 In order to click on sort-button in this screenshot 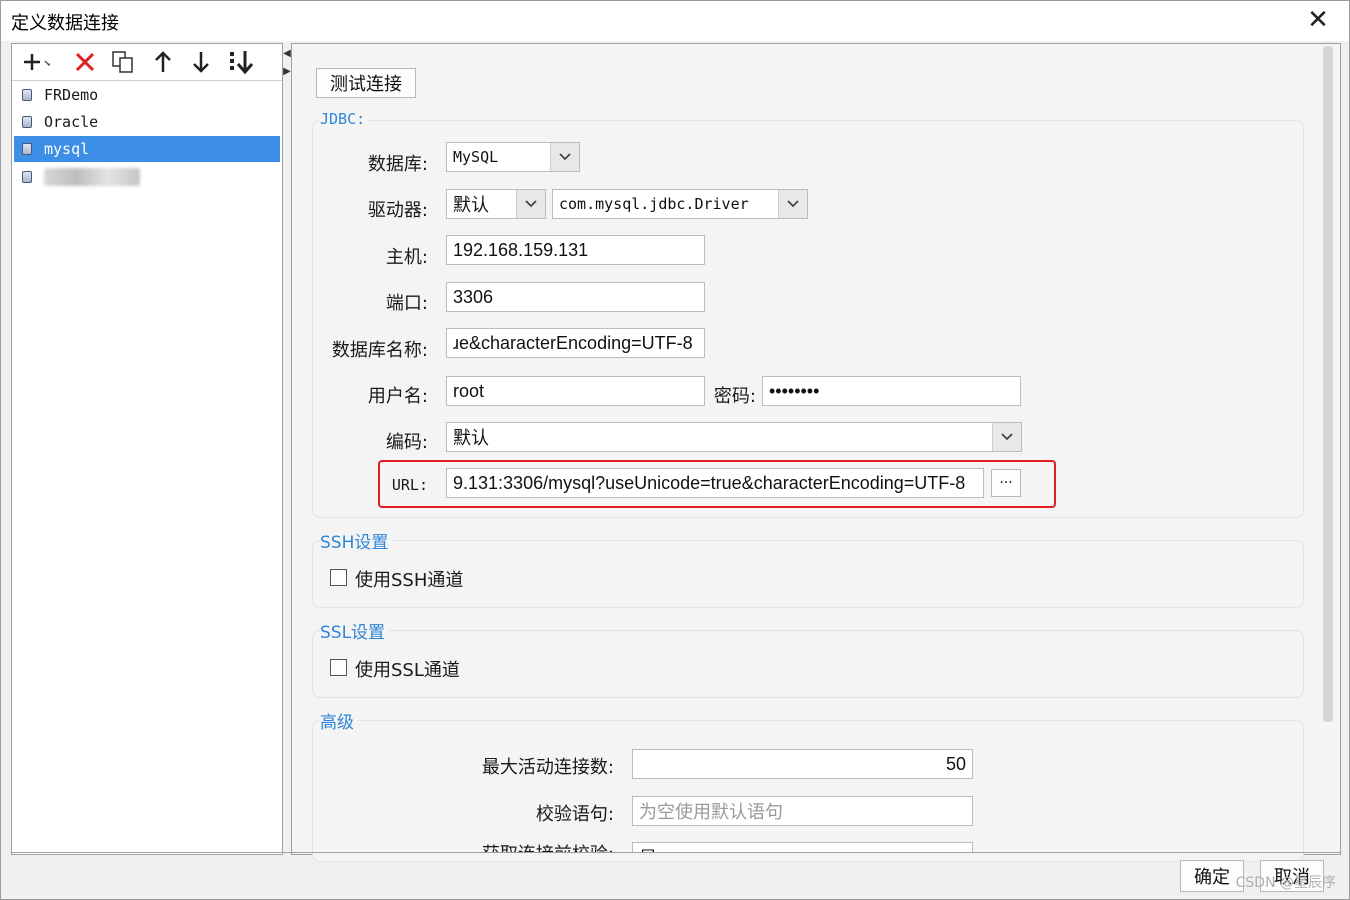, I will do `click(241, 62)`.